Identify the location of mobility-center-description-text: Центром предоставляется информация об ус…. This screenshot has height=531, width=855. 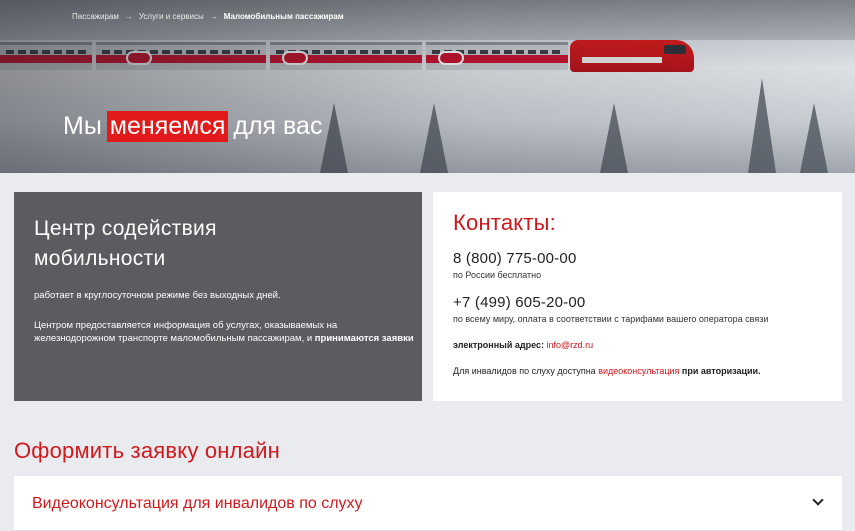
(186, 332).